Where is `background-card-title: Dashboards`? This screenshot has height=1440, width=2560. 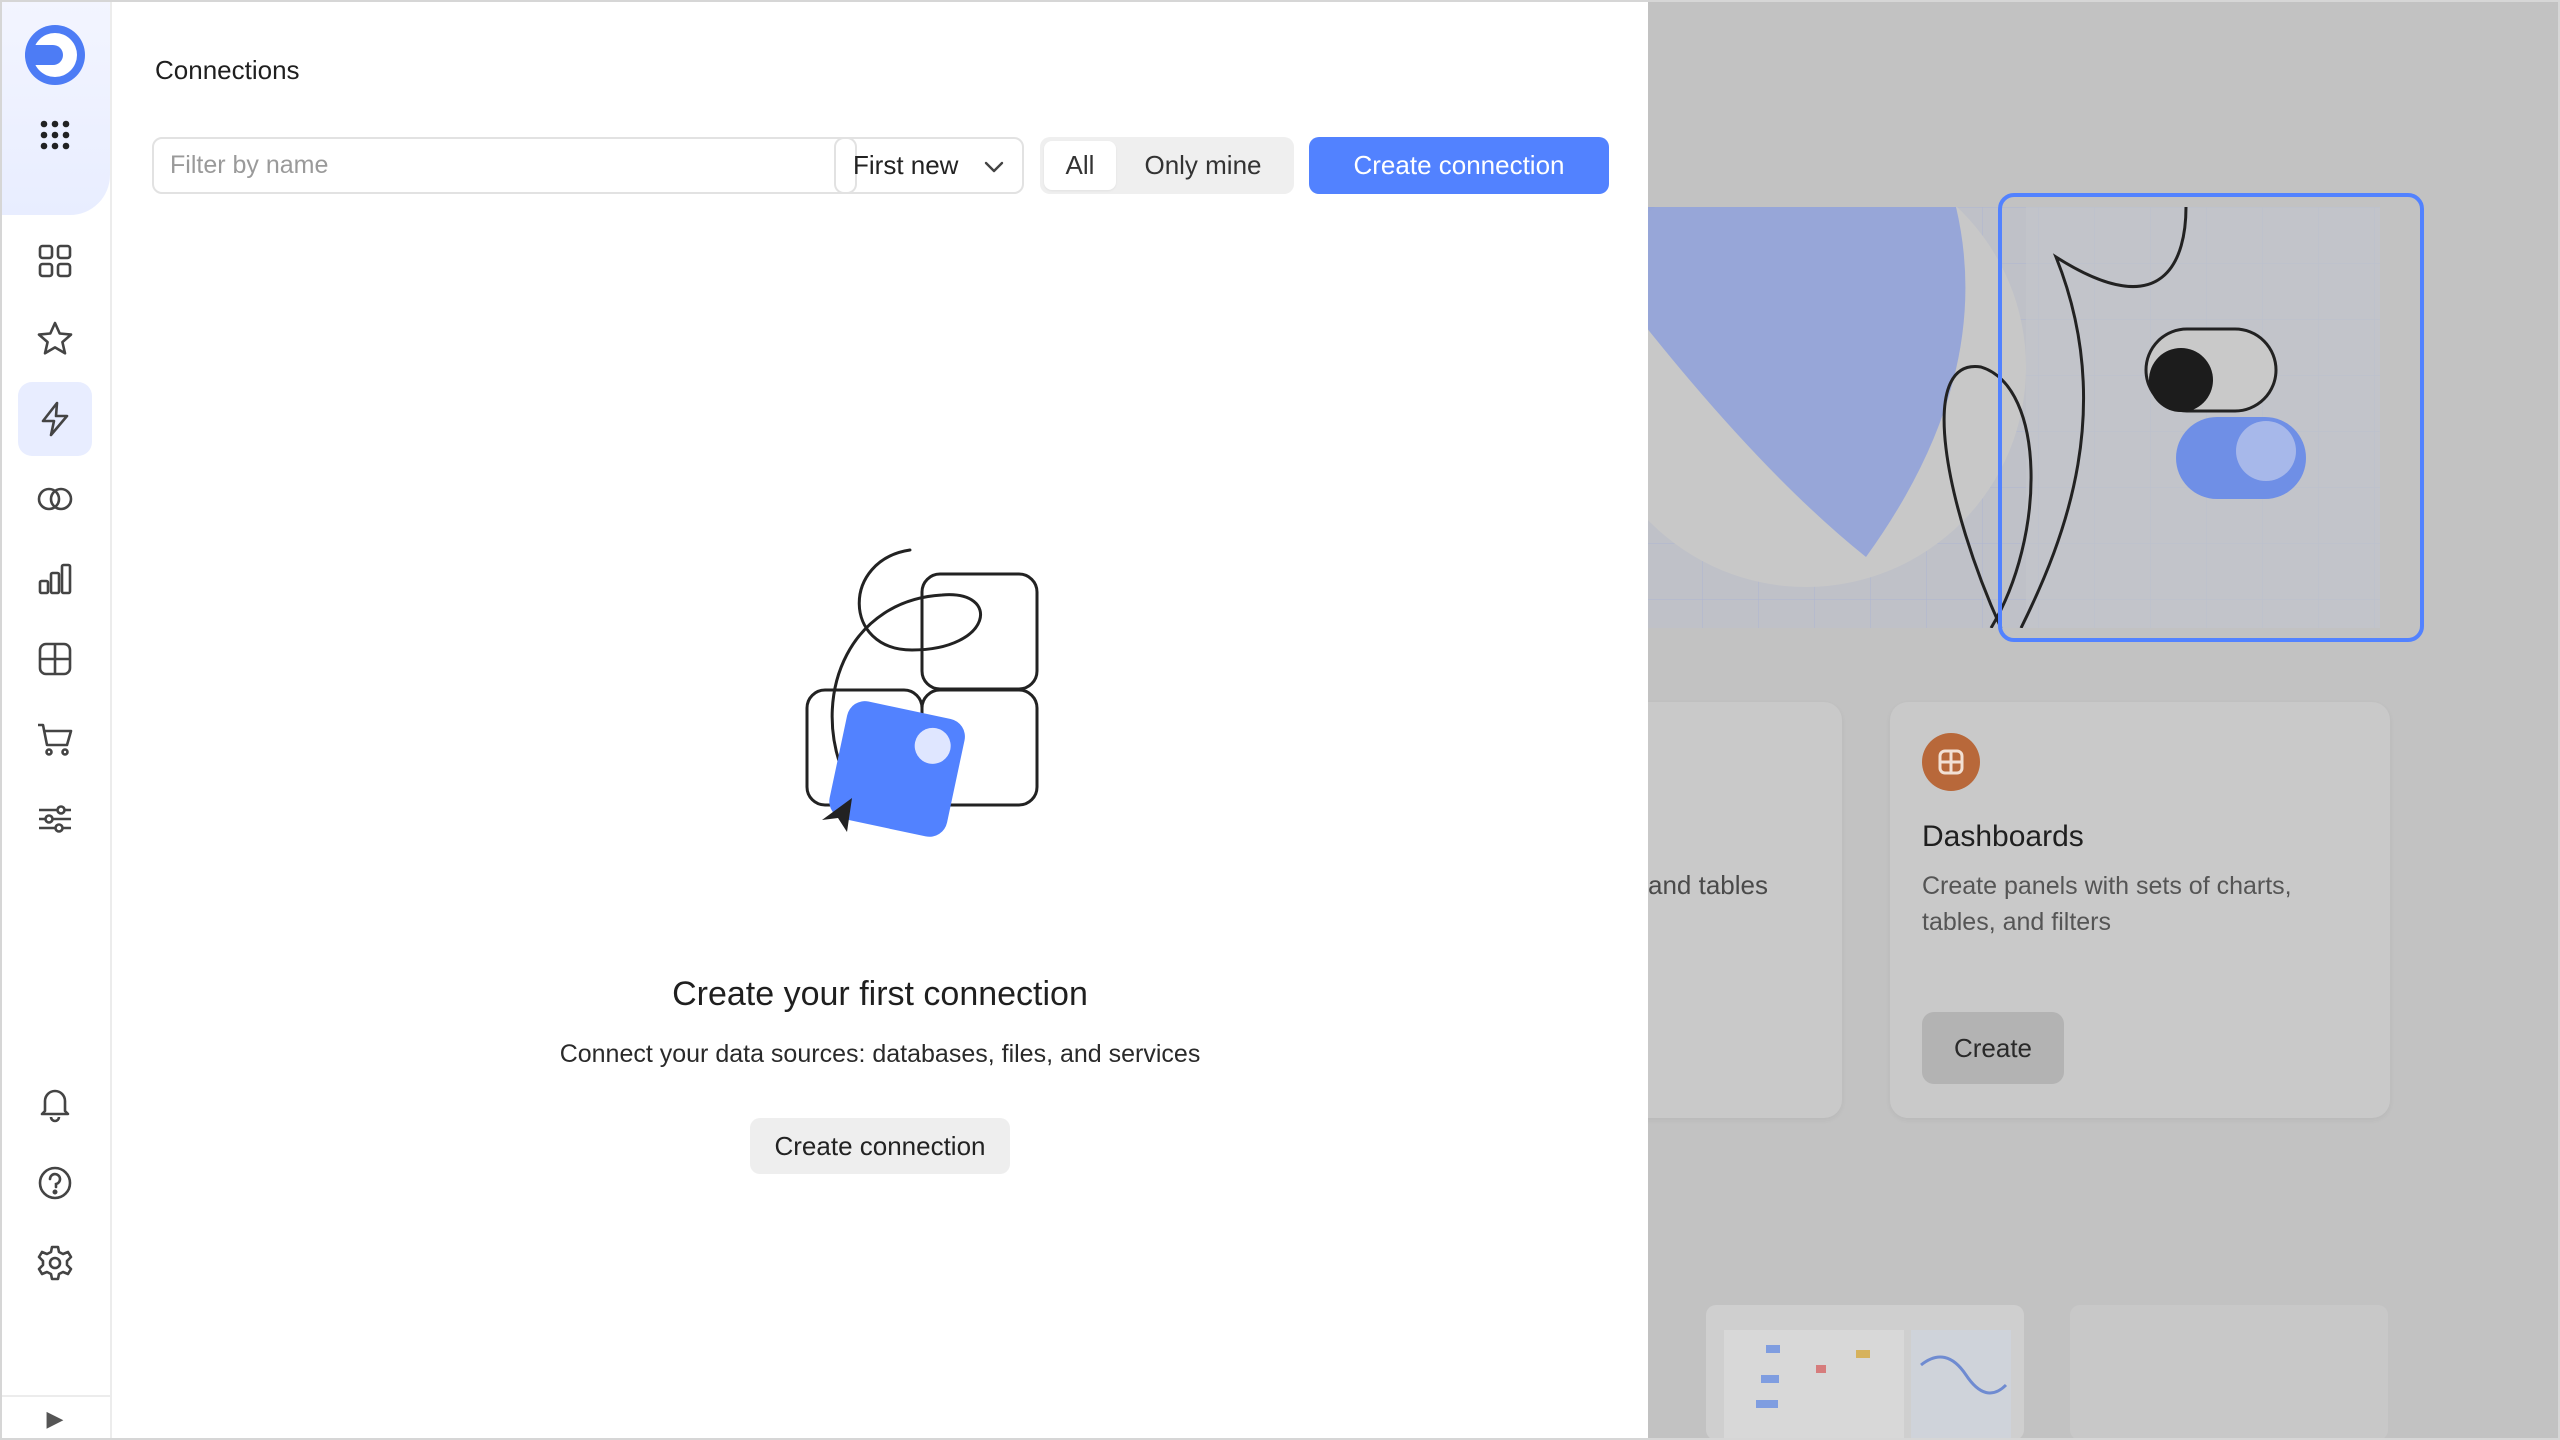 background-card-title: Dashboards is located at coordinates (2003, 836).